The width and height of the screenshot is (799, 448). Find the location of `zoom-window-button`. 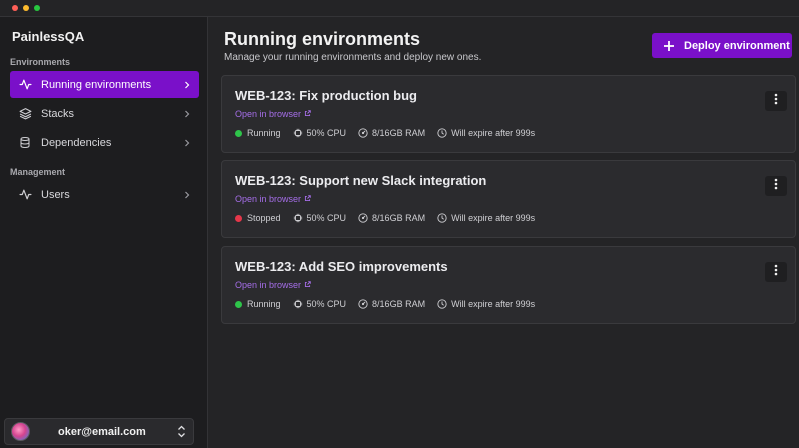

zoom-window-button is located at coordinates (37, 8).